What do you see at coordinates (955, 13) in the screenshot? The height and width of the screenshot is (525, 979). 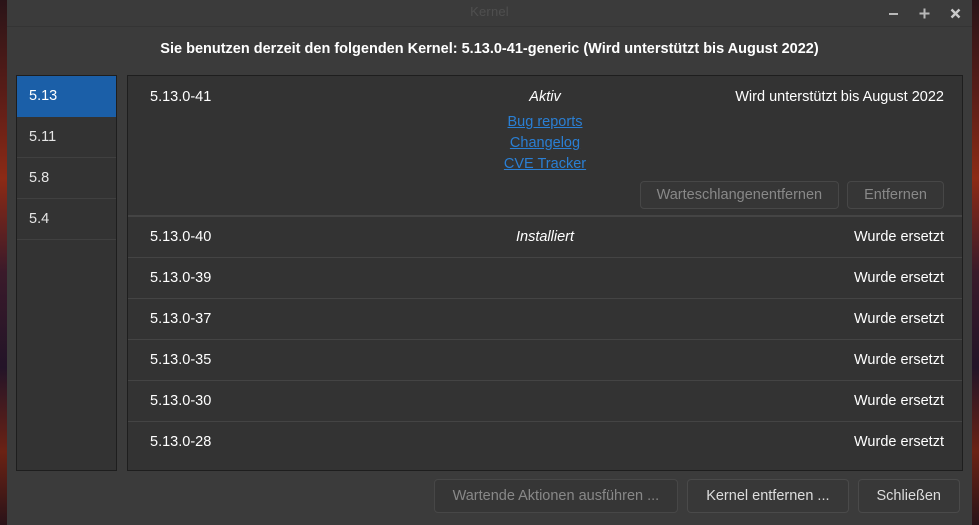 I see `close-icon` at bounding box center [955, 13].